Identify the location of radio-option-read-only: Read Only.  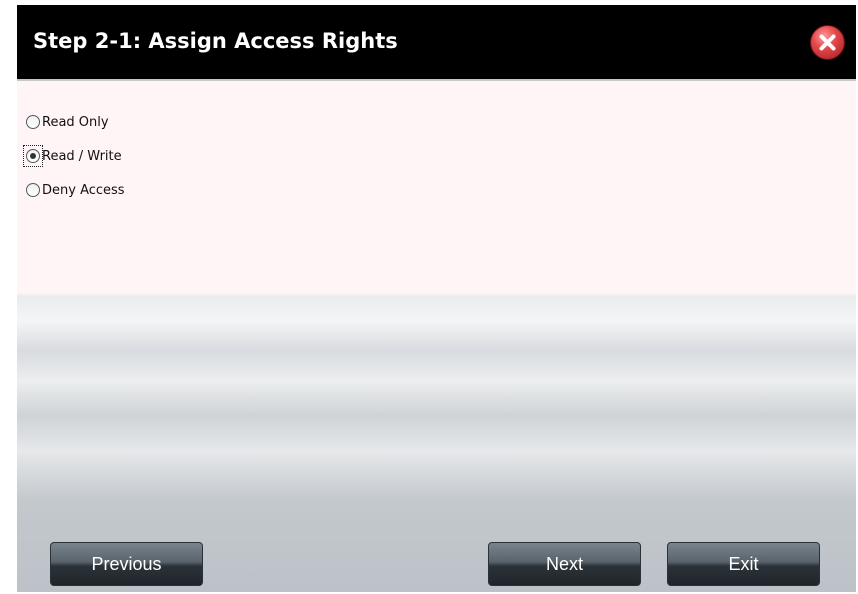
(74, 122).